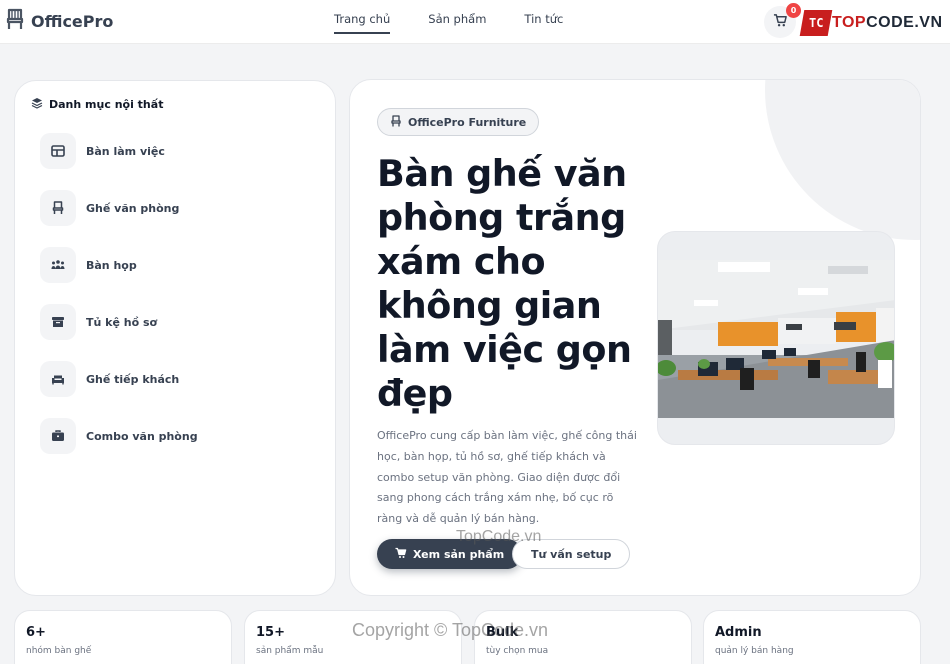  What do you see at coordinates (122, 322) in the screenshot?
I see `sidebar-item-label: Tủ kệ hồ sơ` at bounding box center [122, 322].